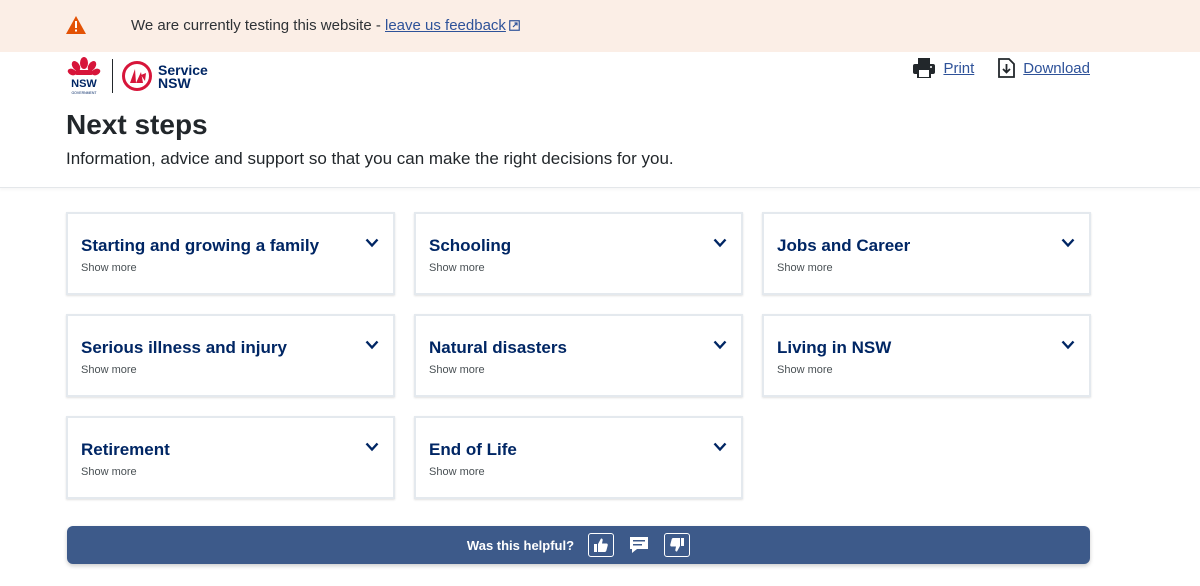  I want to click on download-button: Download, so click(1044, 68).